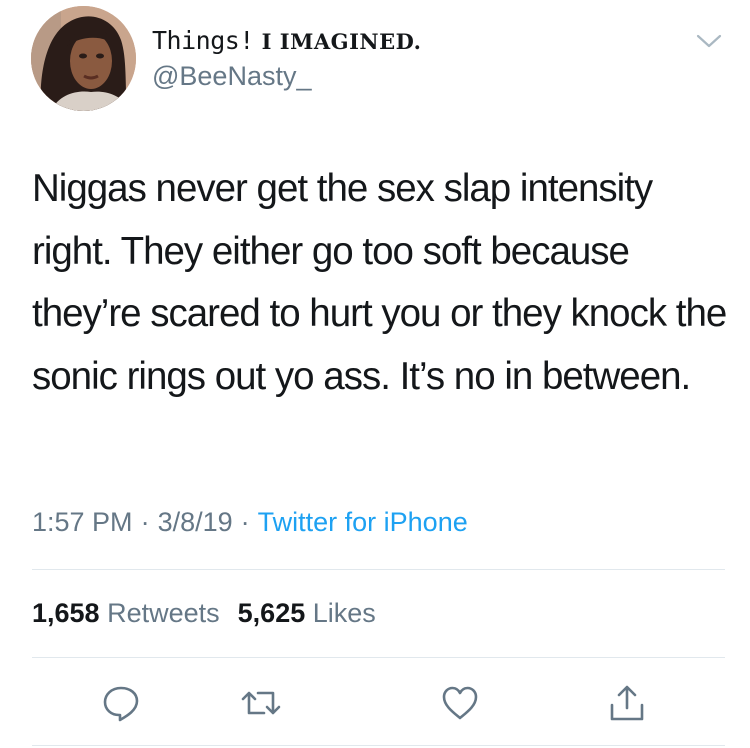  What do you see at coordinates (337, 41) in the screenshot?
I see `display-name-part2: I IMAGINED.` at bounding box center [337, 41].